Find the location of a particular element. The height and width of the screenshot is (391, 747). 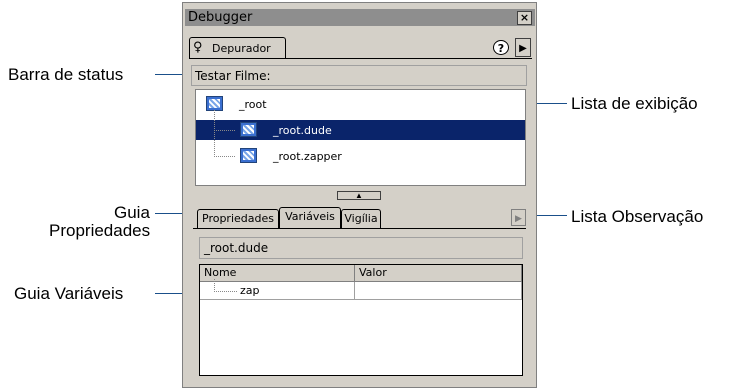

pane-splitter: ▲ is located at coordinates (359, 195).